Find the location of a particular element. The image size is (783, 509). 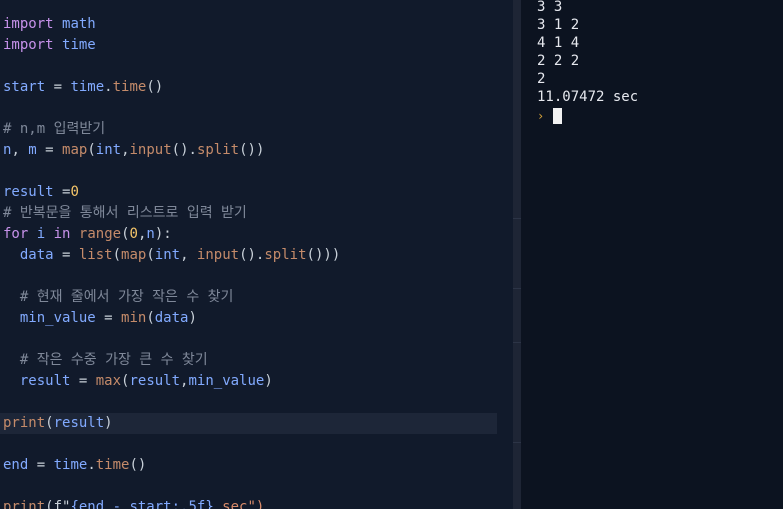

code-token: # 현재 줄에서 가장 작은 수 찾기 is located at coordinates (118, 297).